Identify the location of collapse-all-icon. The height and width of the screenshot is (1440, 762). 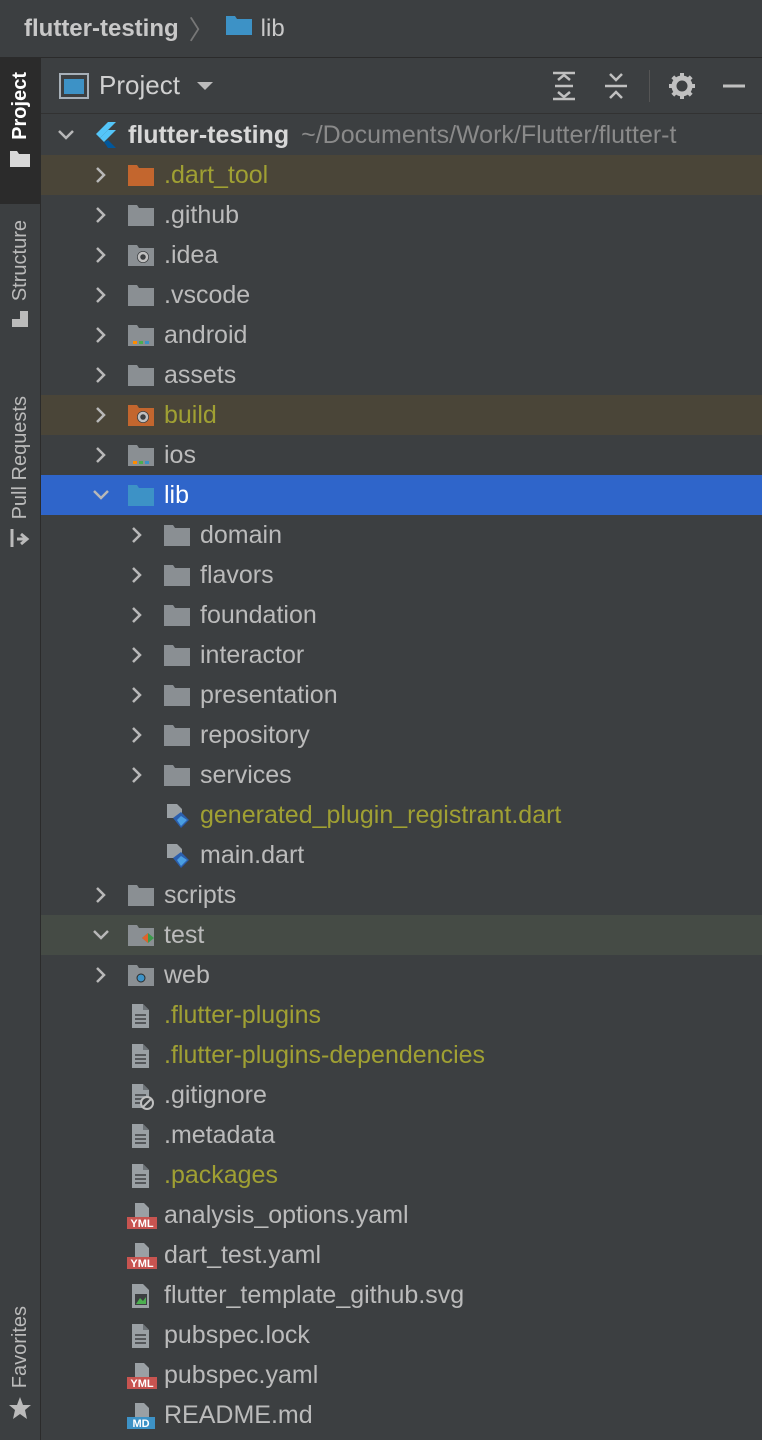
(616, 86).